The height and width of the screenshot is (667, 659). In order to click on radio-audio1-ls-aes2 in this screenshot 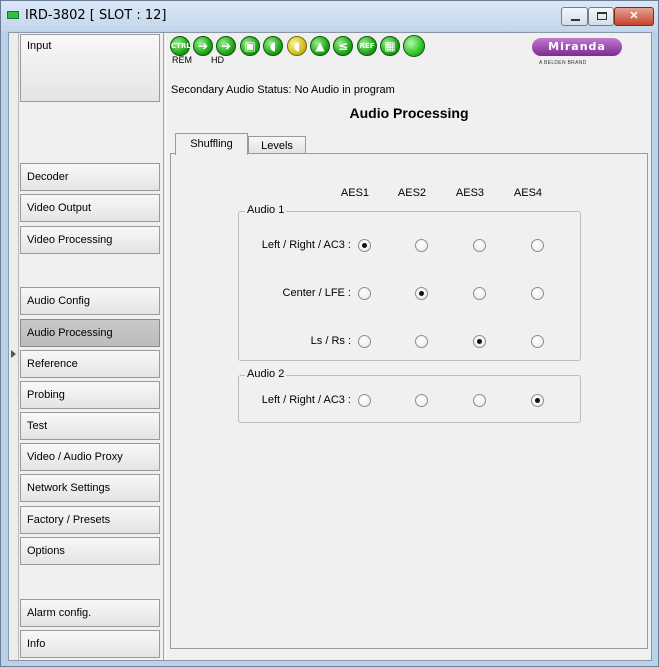, I will do `click(421, 341)`.